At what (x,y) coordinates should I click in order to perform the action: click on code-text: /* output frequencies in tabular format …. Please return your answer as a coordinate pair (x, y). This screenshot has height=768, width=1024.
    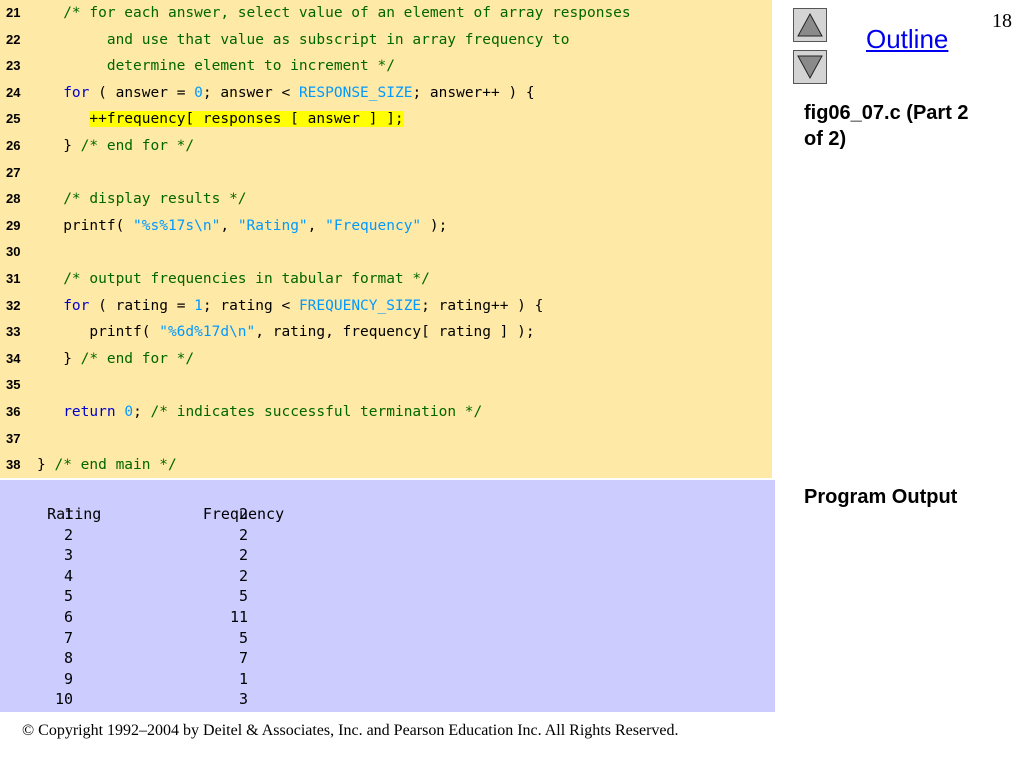
    Looking at the image, I should click on (233, 279).